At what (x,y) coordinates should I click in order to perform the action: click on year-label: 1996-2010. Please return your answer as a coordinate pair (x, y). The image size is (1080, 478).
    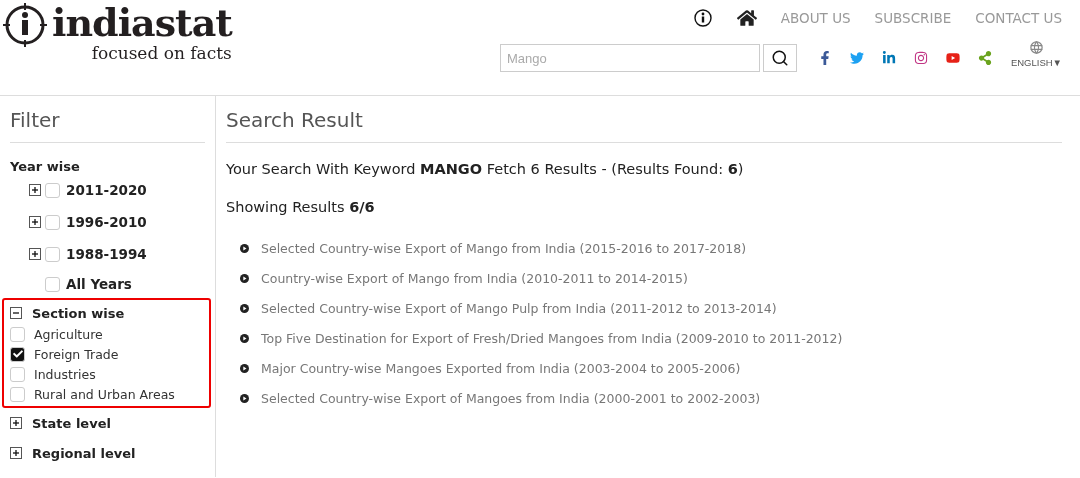
    Looking at the image, I should click on (106, 222).